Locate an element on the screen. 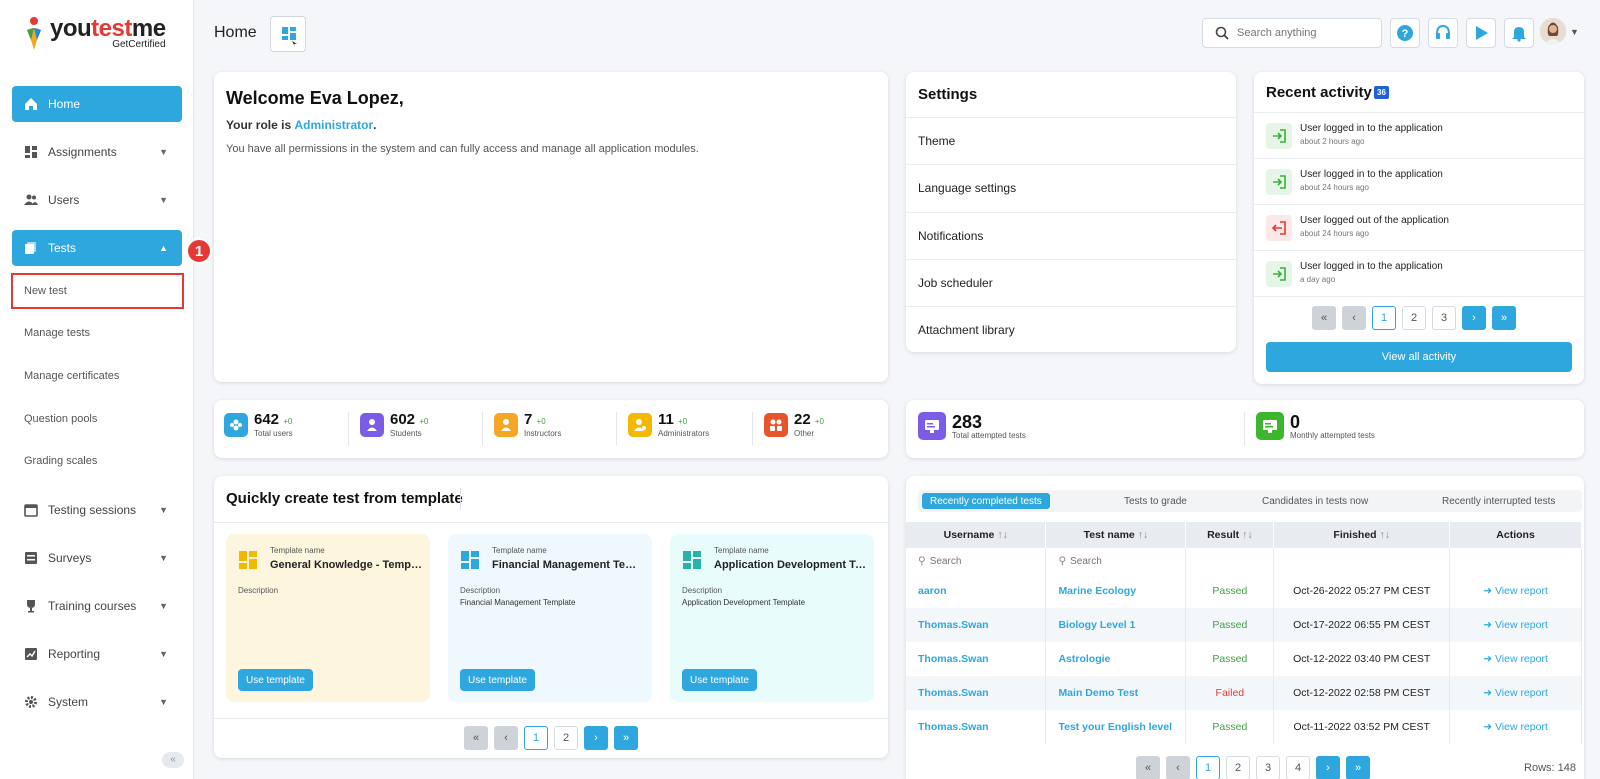  test-name-link: Test your English level is located at coordinates (1116, 727).